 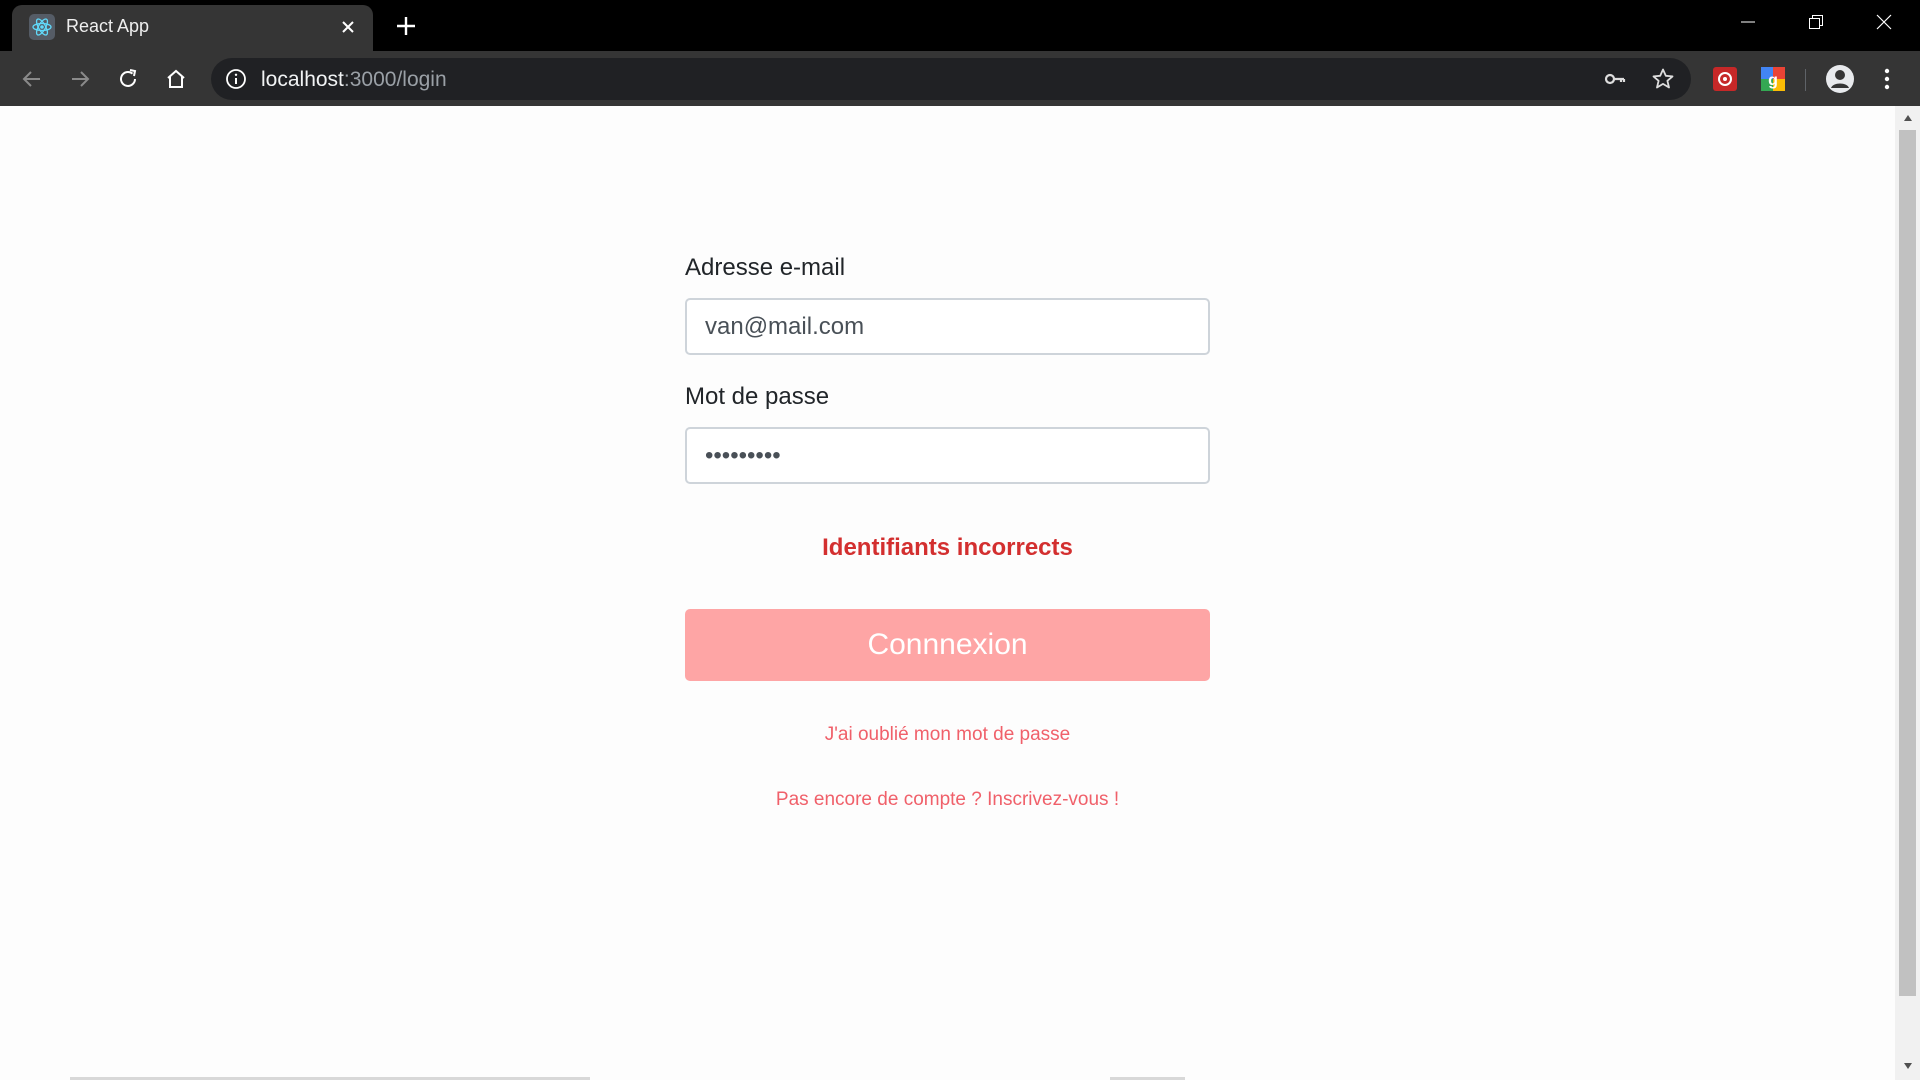 I want to click on tab-strip: React App, so click(x=960, y=25).